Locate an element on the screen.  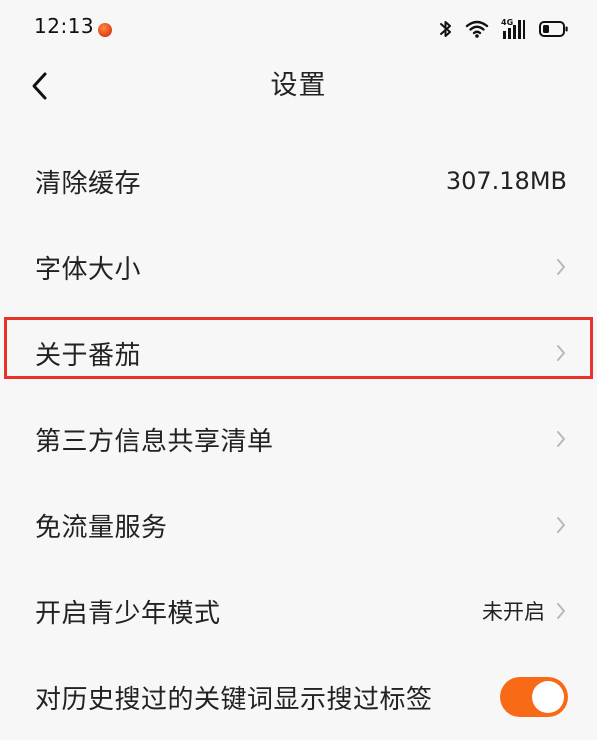
header: 设置 is located at coordinates (298, 87).